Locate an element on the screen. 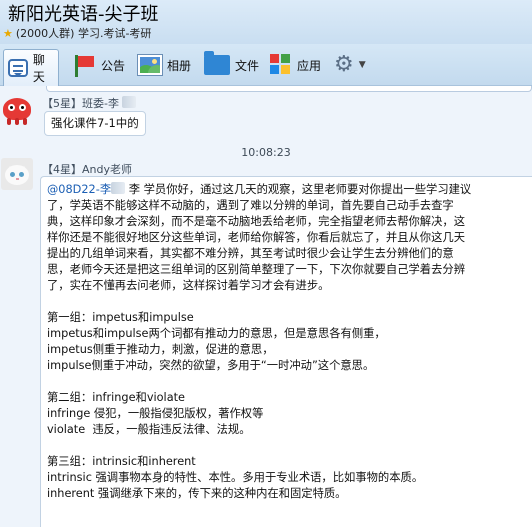  message-line: 样你还是不能很好地区分这些单词，老师给你解答，你看后就忘了，并且从你这几天 is located at coordinates (256, 237).